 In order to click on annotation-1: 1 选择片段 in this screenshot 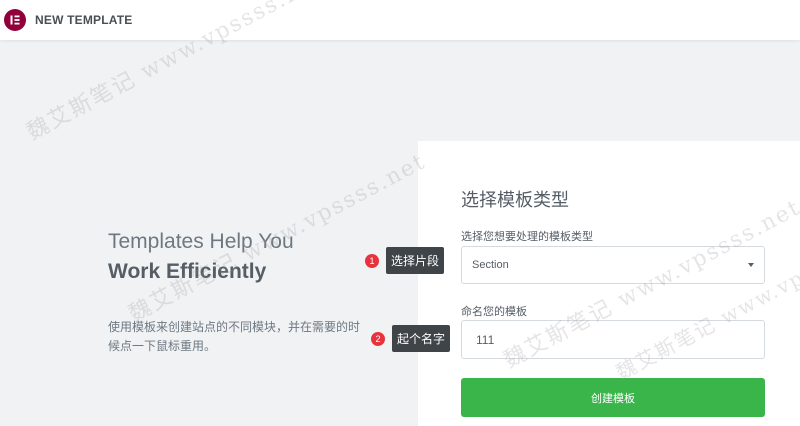, I will do `click(405, 260)`.